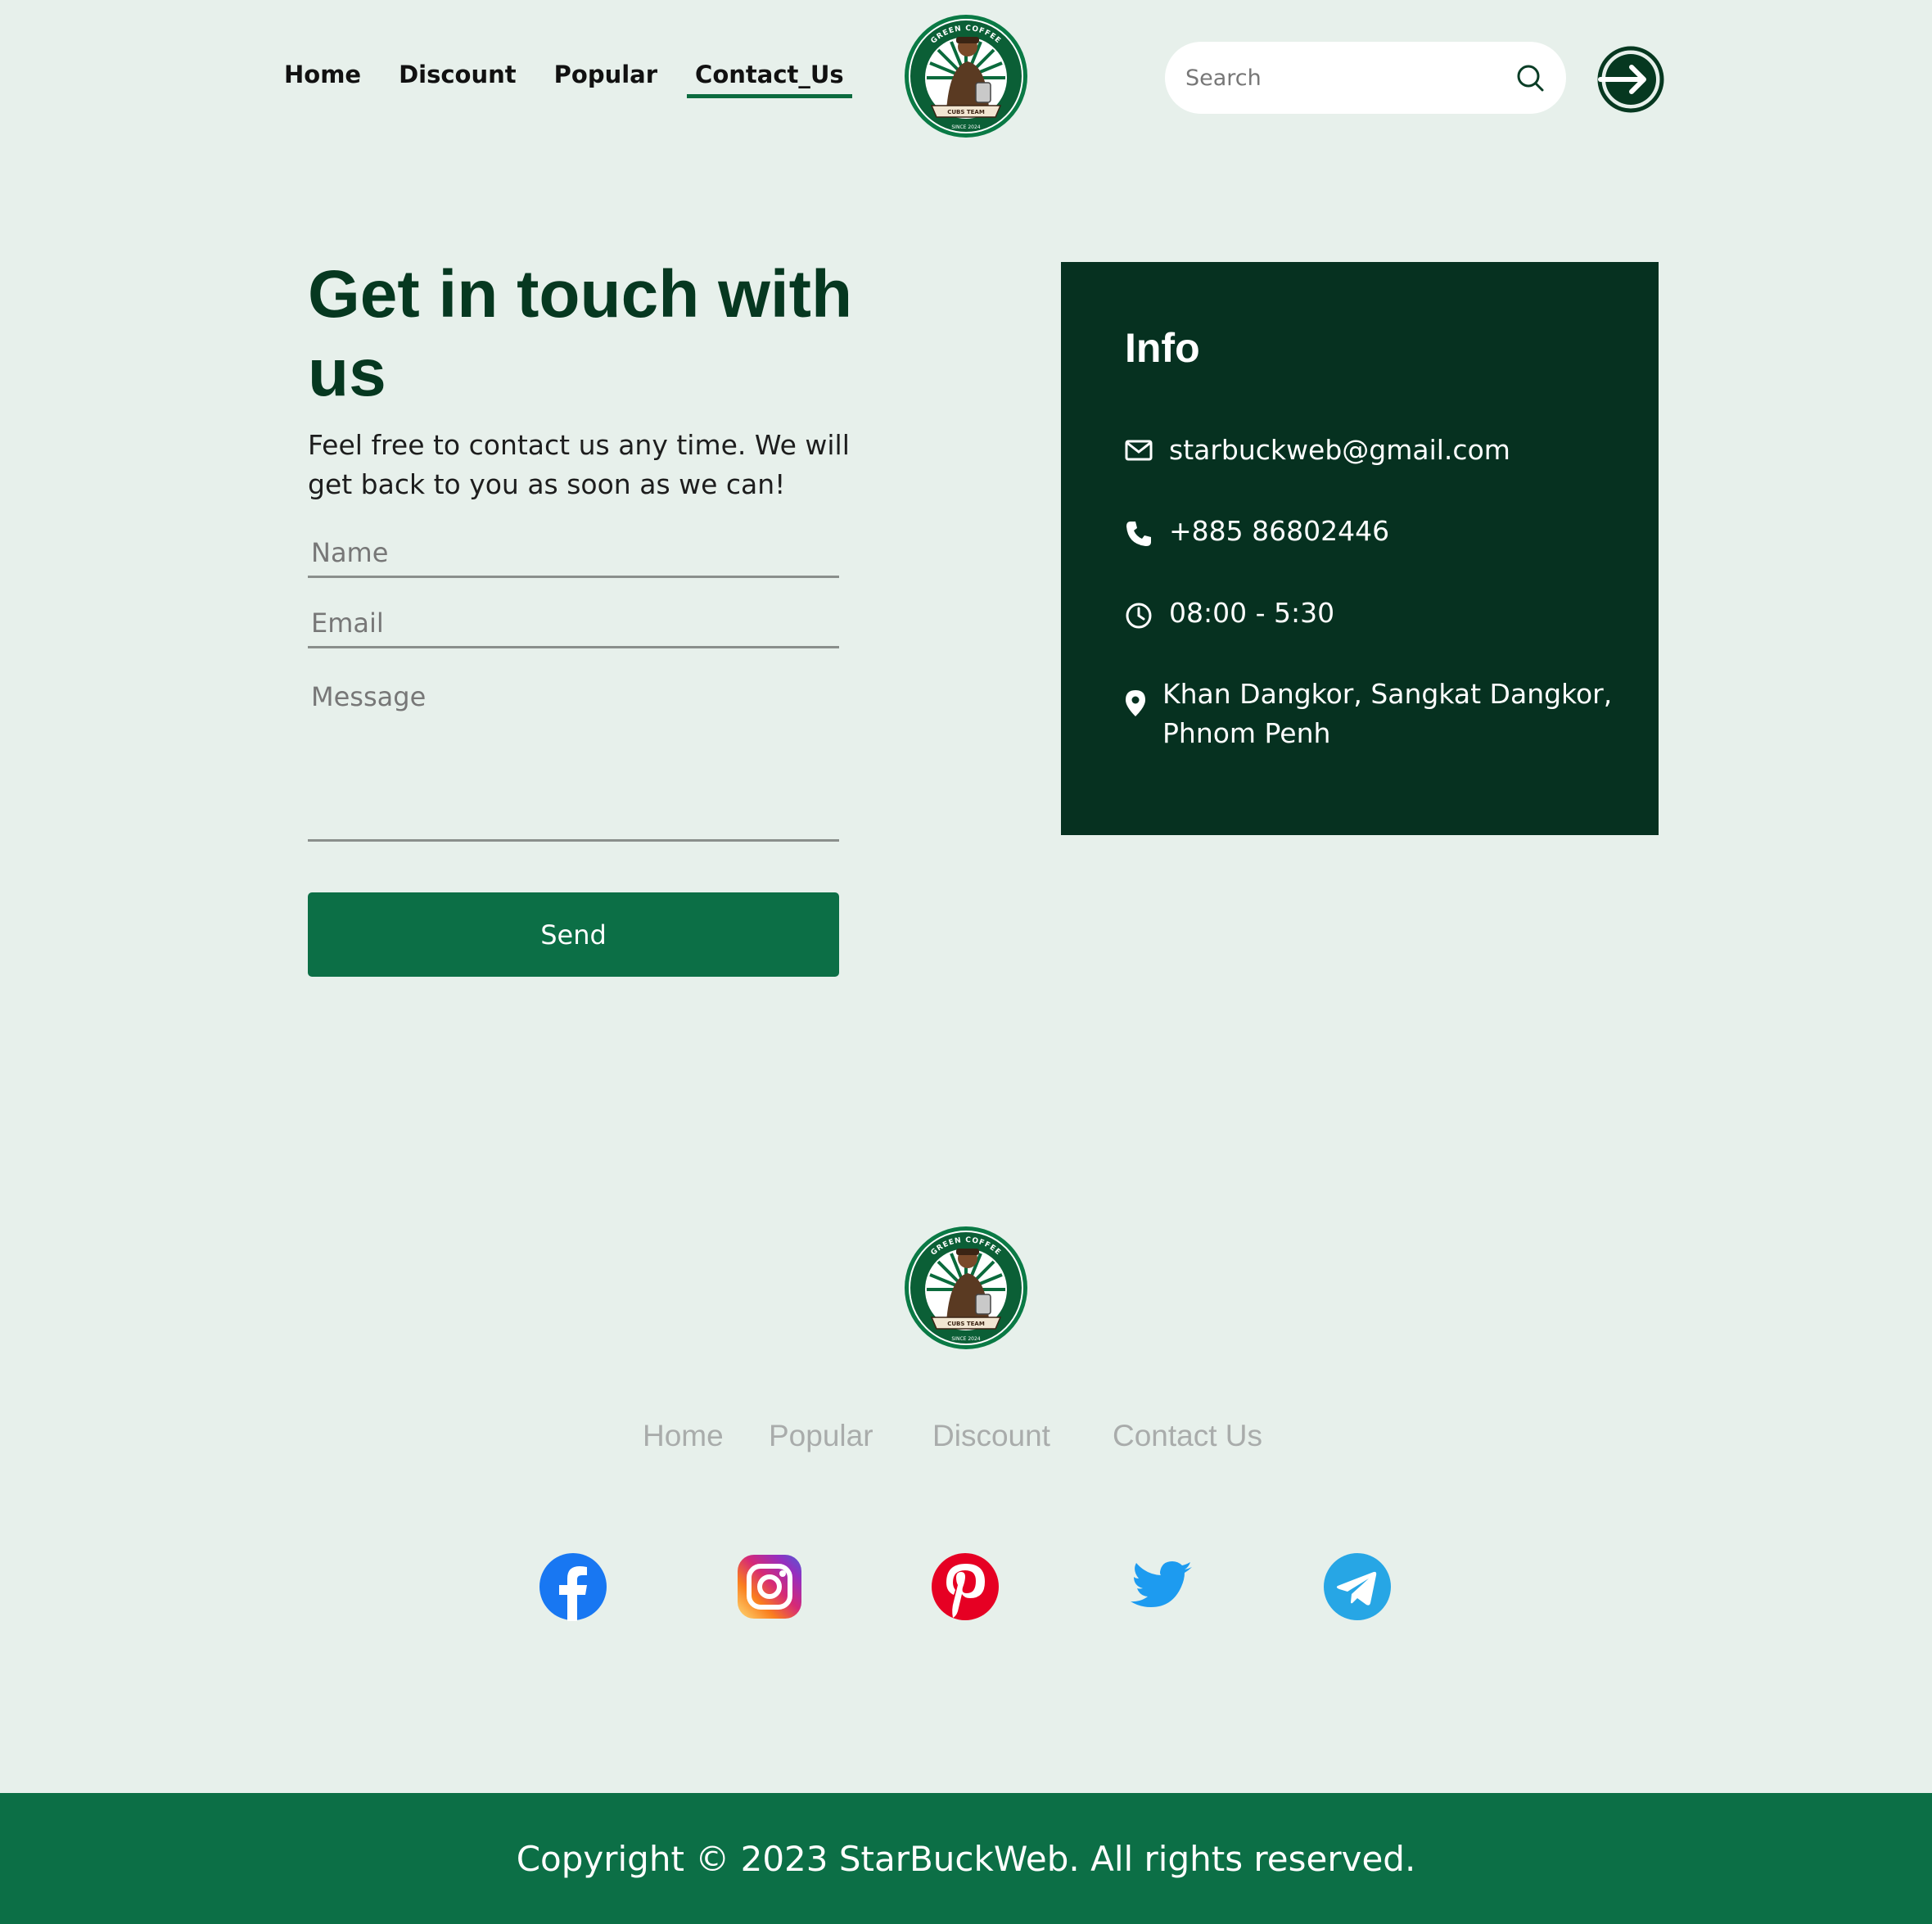  I want to click on search-input, so click(1341, 78).